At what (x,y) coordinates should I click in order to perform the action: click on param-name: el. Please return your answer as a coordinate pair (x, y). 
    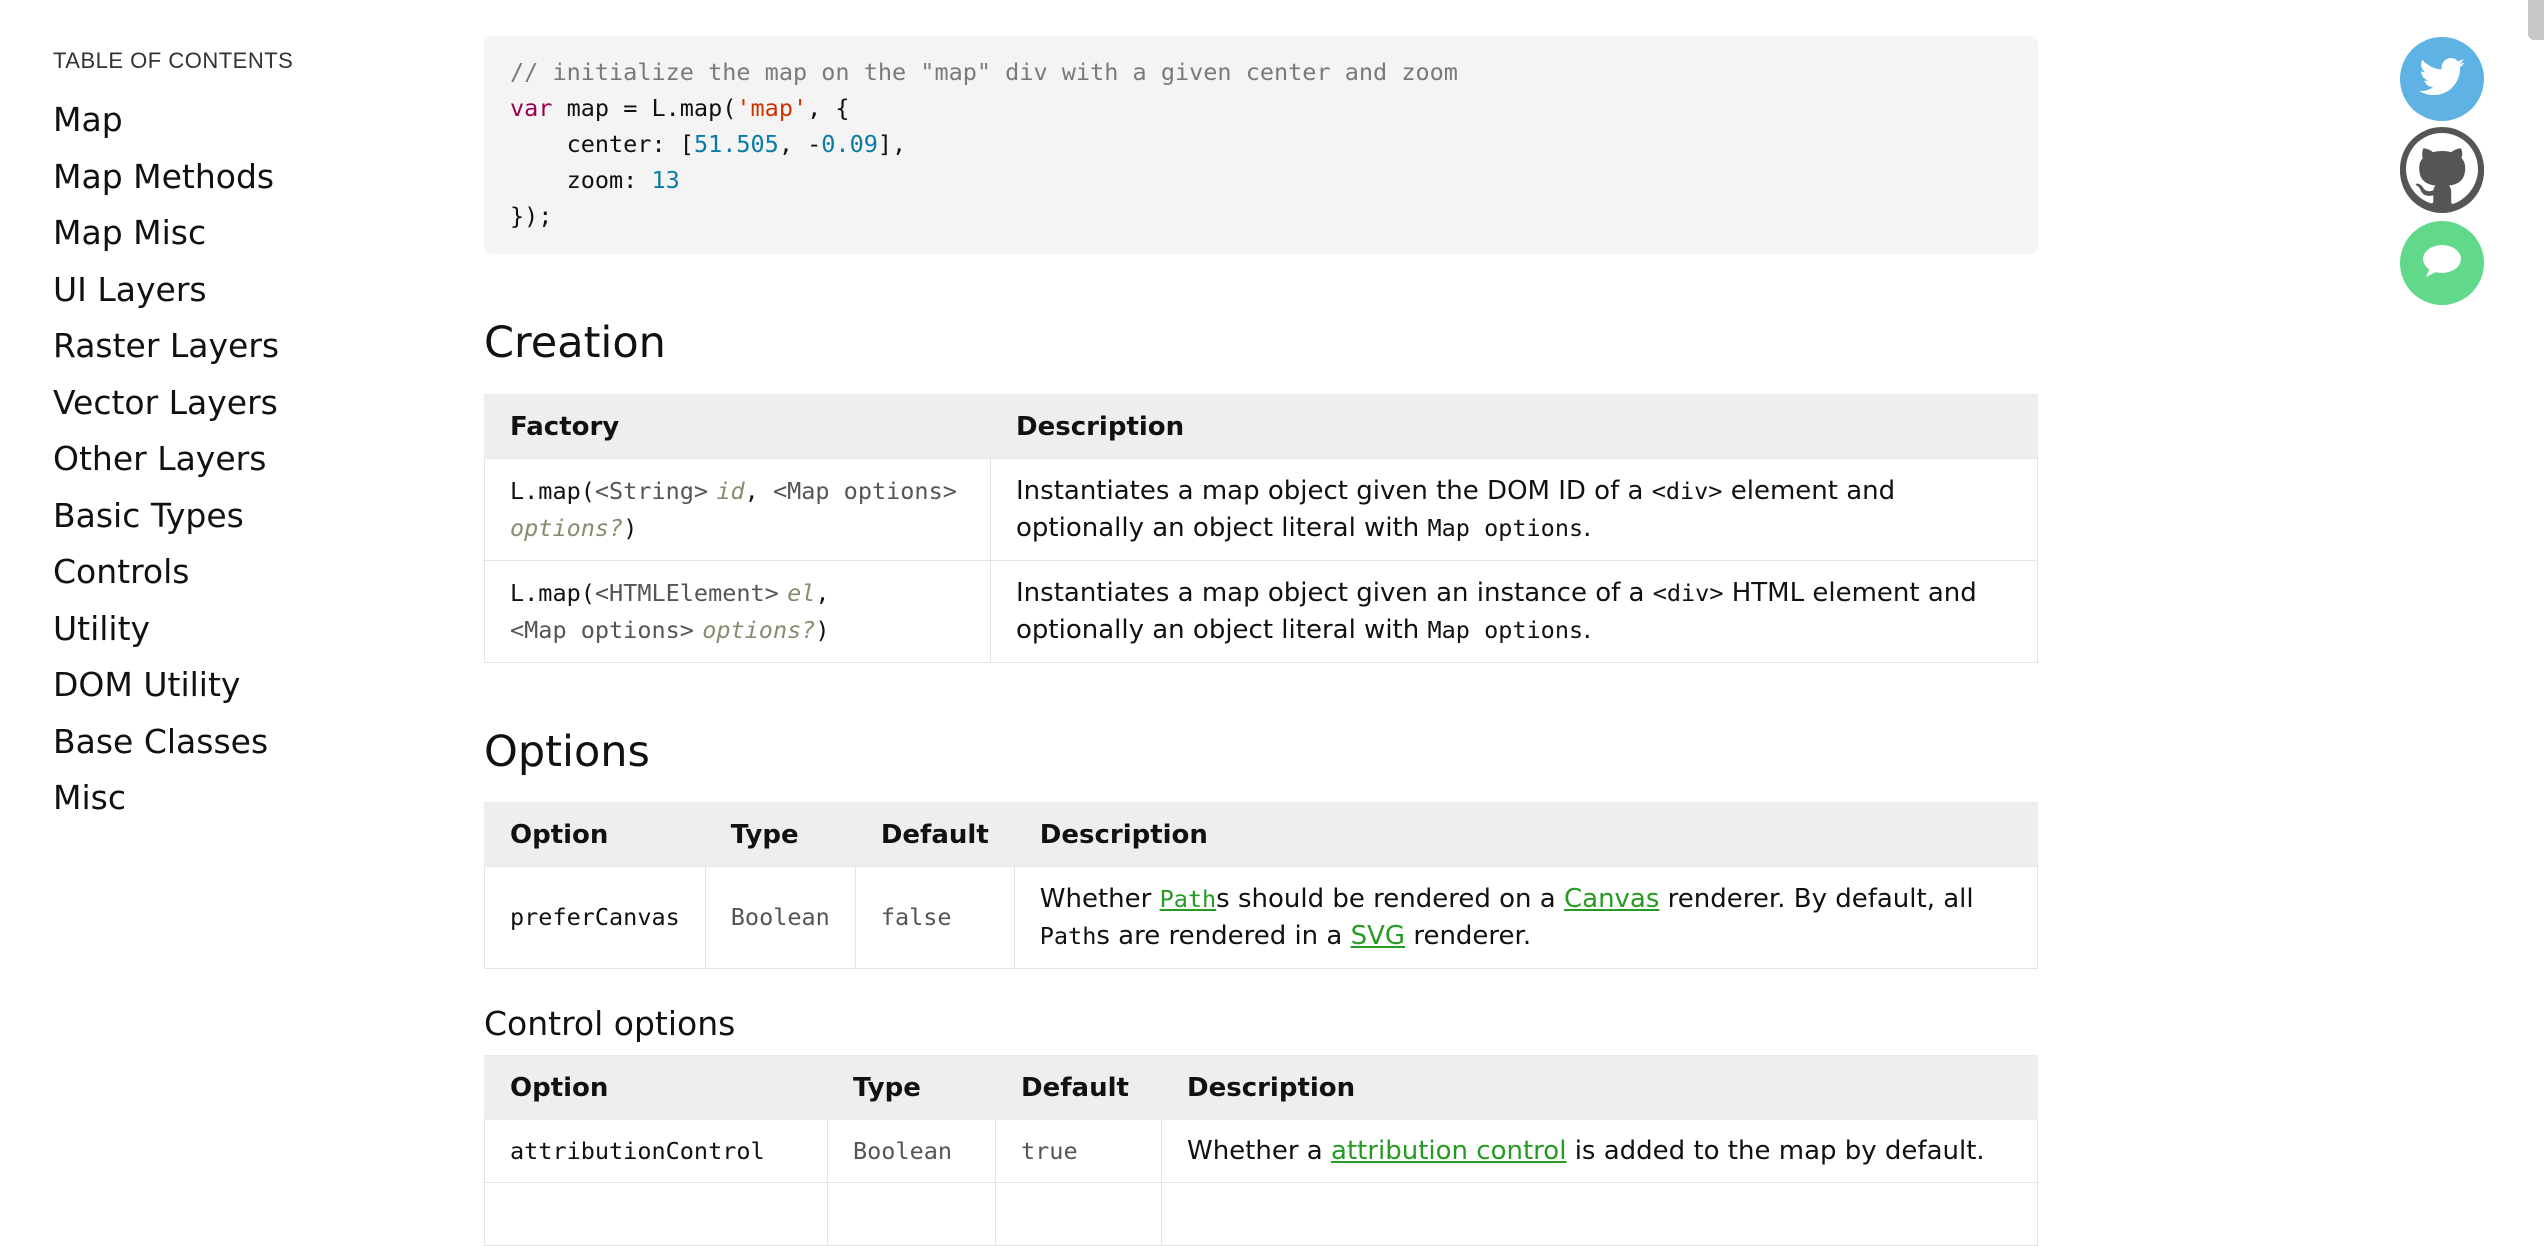
    Looking at the image, I should click on (801, 592).